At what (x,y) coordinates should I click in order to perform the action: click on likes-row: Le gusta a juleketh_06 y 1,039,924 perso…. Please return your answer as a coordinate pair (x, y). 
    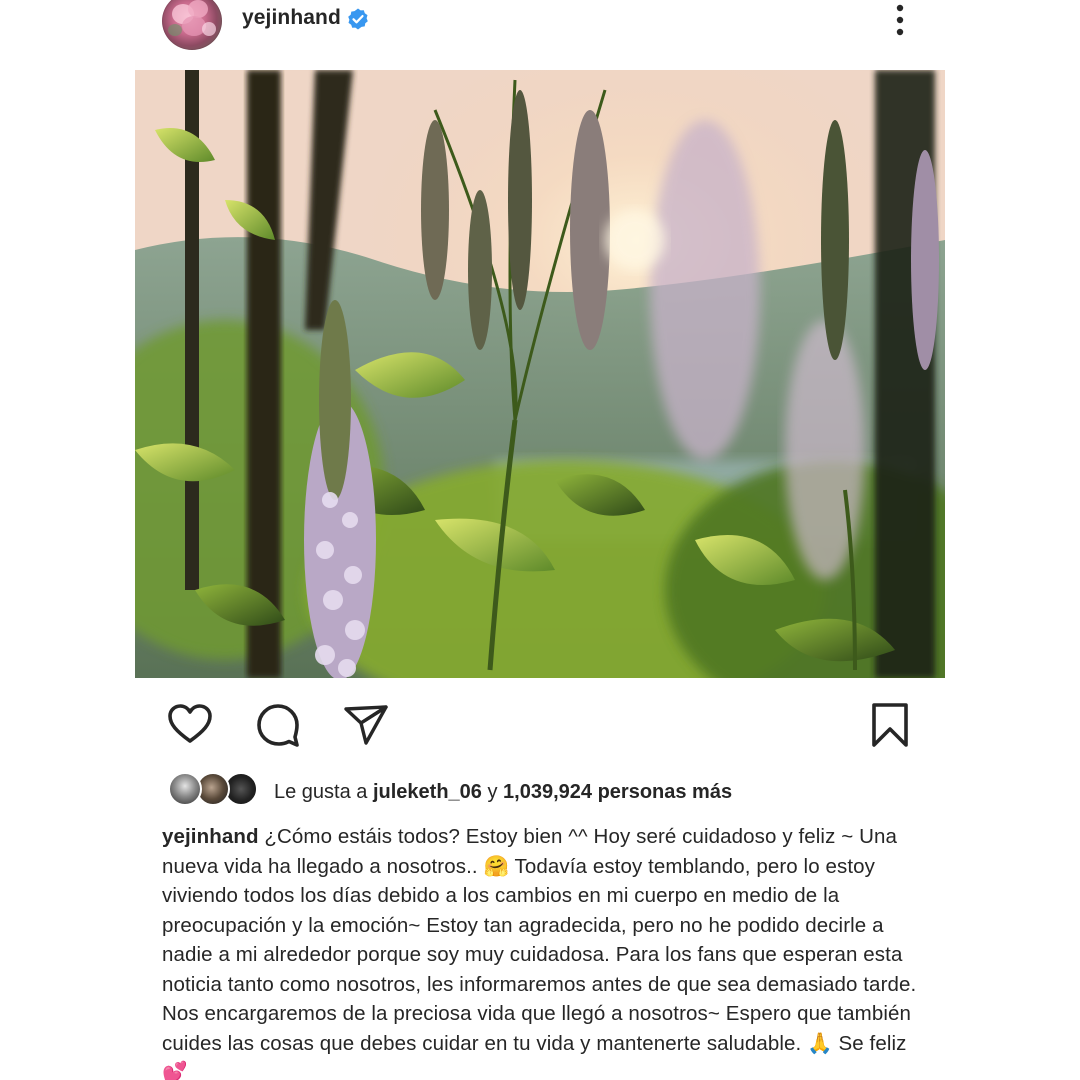
    Looking at the image, I should click on (542, 792).